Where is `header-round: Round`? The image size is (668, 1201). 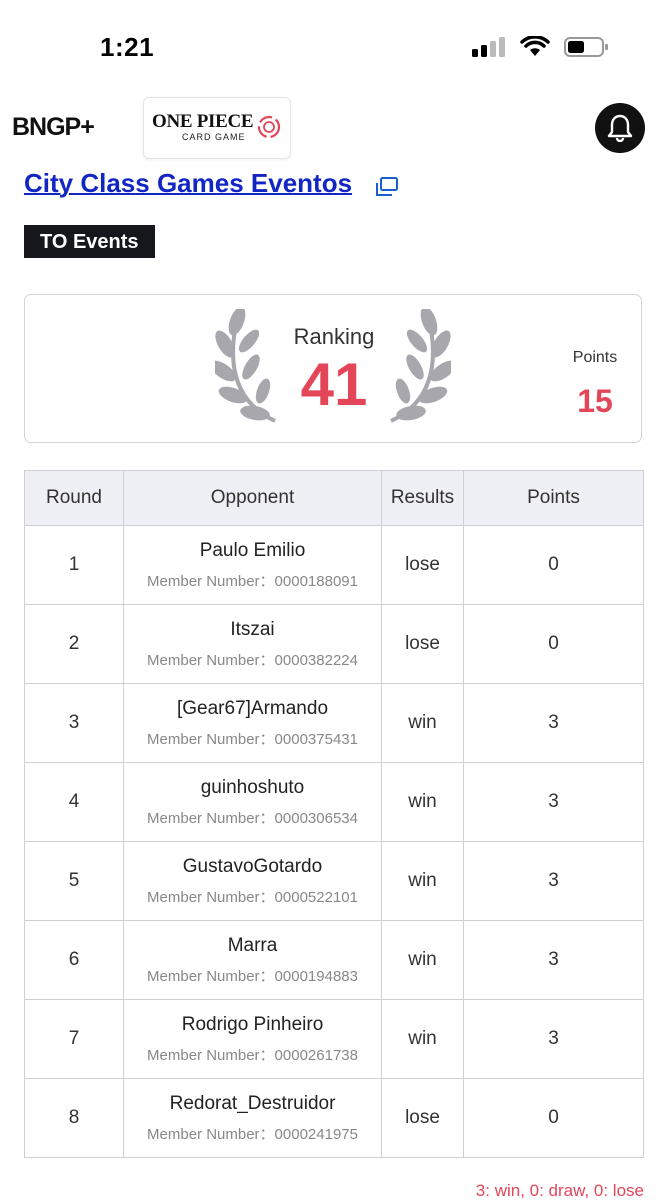
header-round: Round is located at coordinates (74, 498).